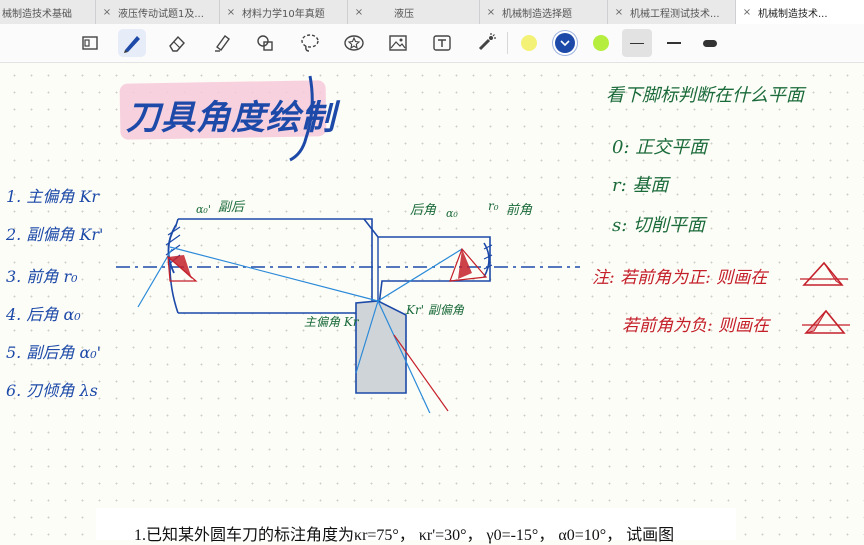 This screenshot has height=545, width=864. I want to click on toolbar-divider, so click(507, 43).